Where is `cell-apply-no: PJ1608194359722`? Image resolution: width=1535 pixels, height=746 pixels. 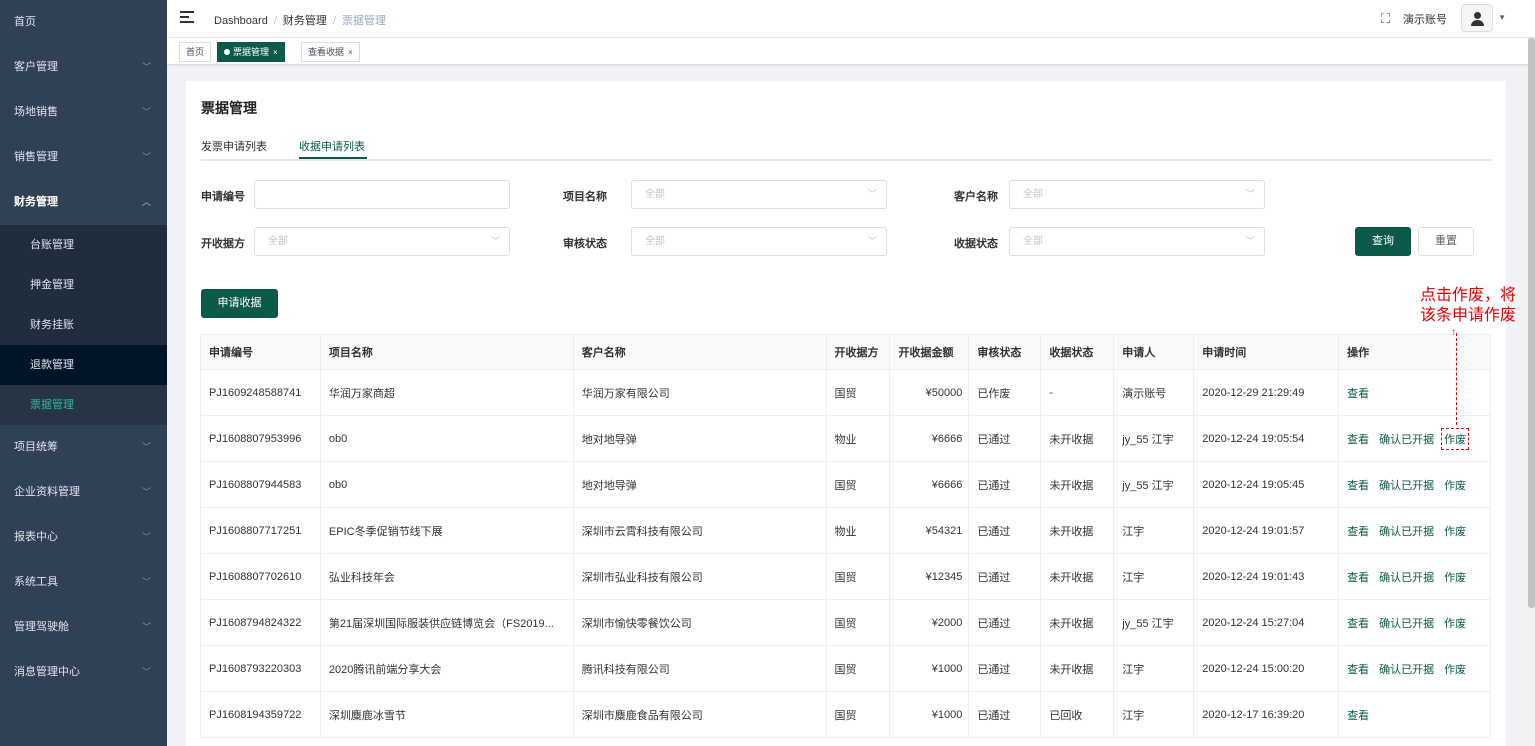 cell-apply-no: PJ1608194359722 is located at coordinates (261, 714).